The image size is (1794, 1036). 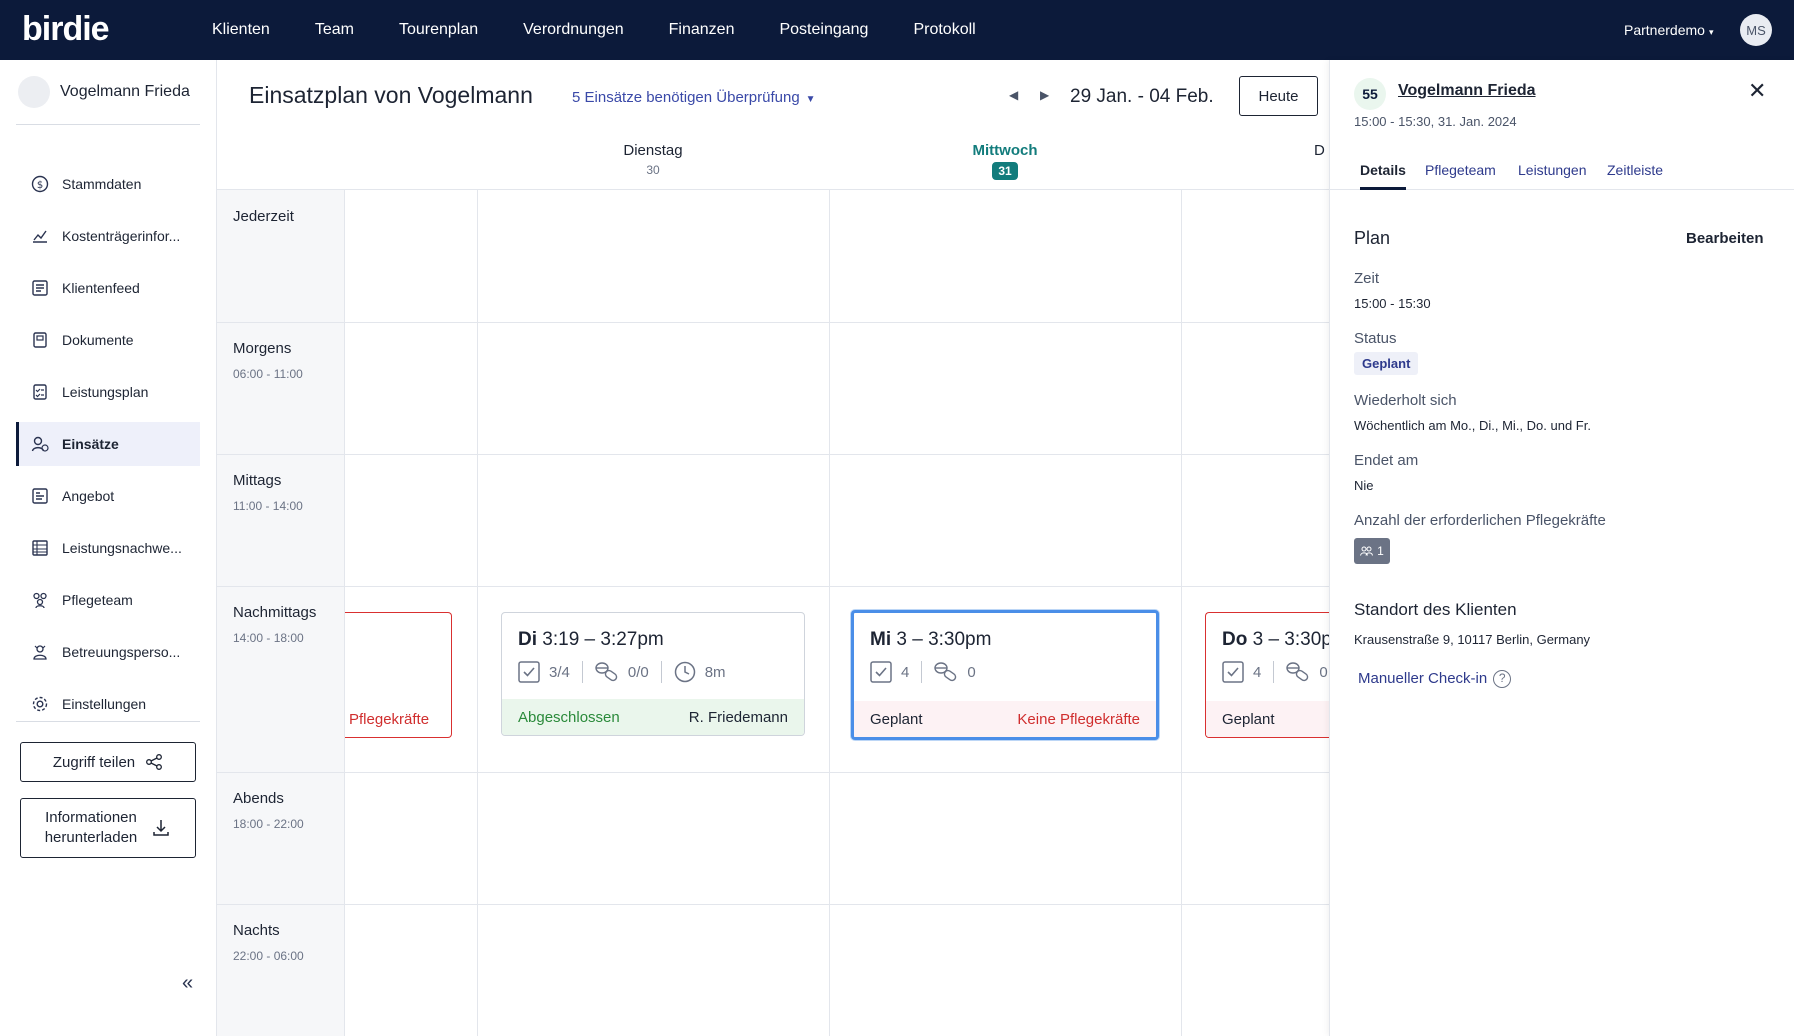 What do you see at coordinates (1502, 679) in the screenshot?
I see `help-icon: ?` at bounding box center [1502, 679].